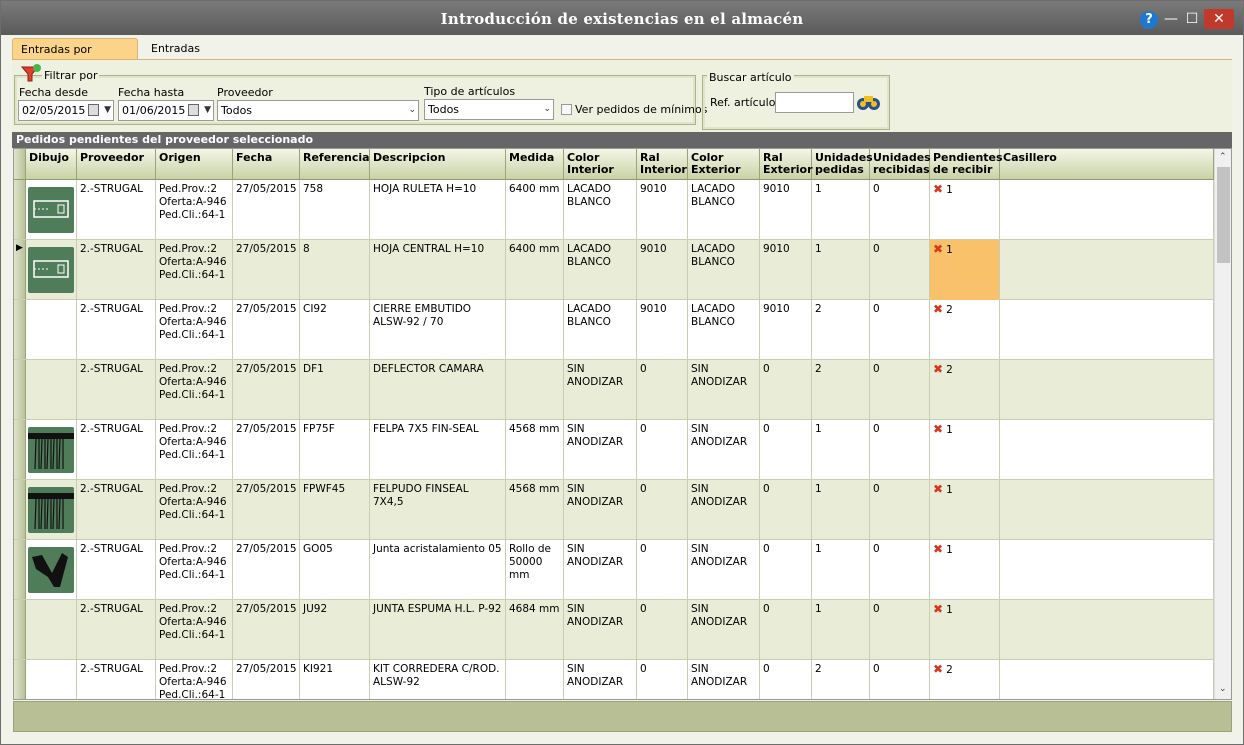 This screenshot has width=1244, height=745. What do you see at coordinates (438, 450) in the screenshot?
I see `cell-descripcion: FELPA 7X5 FIN-SEAL` at bounding box center [438, 450].